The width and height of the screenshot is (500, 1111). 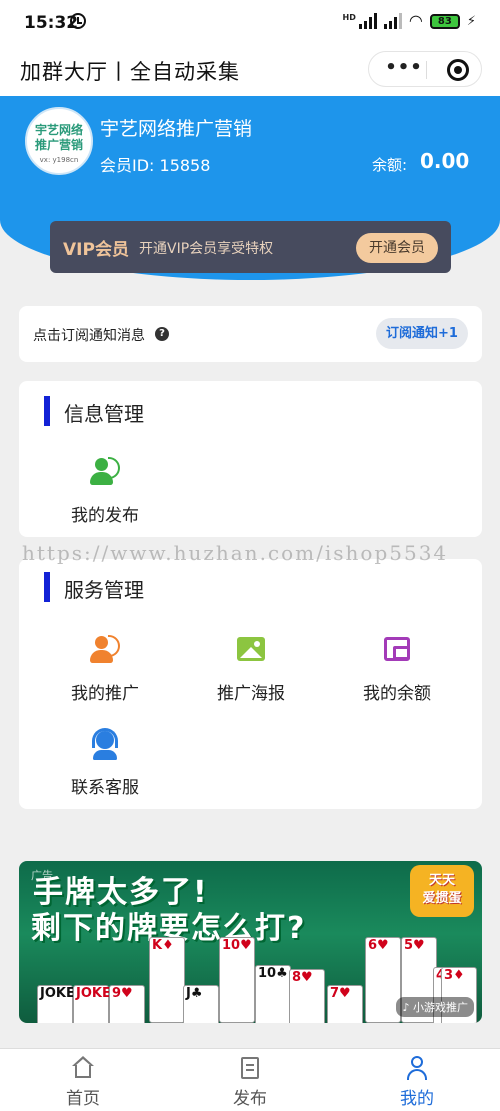 I want to click on playing-card: 8♥, so click(x=307, y=996).